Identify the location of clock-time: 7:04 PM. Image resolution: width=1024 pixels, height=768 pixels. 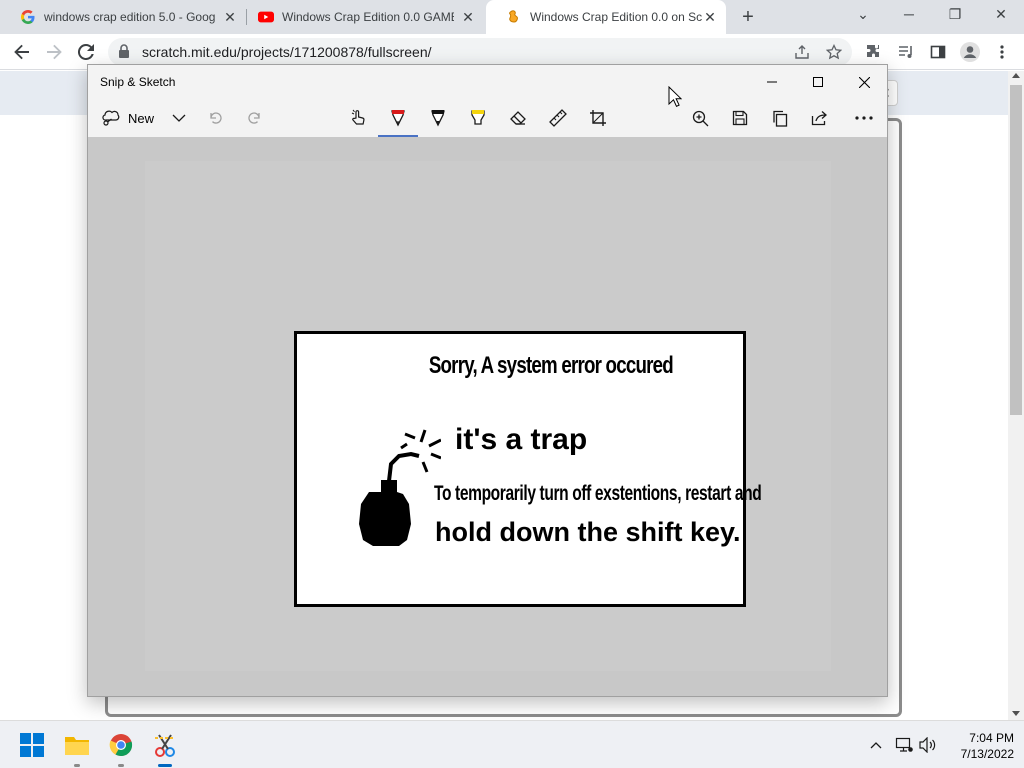
(991, 738).